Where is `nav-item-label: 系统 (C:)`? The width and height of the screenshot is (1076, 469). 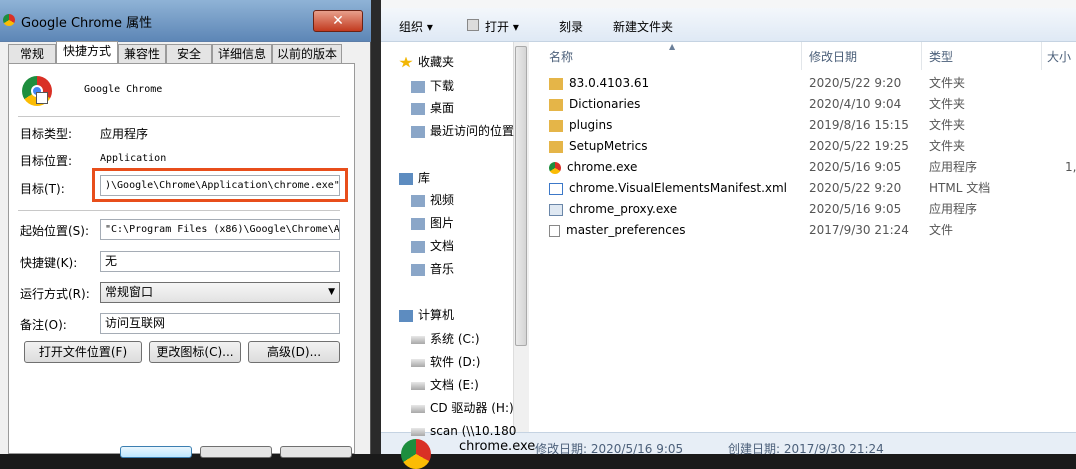
nav-item-label: 系统 (C:) is located at coordinates (455, 339).